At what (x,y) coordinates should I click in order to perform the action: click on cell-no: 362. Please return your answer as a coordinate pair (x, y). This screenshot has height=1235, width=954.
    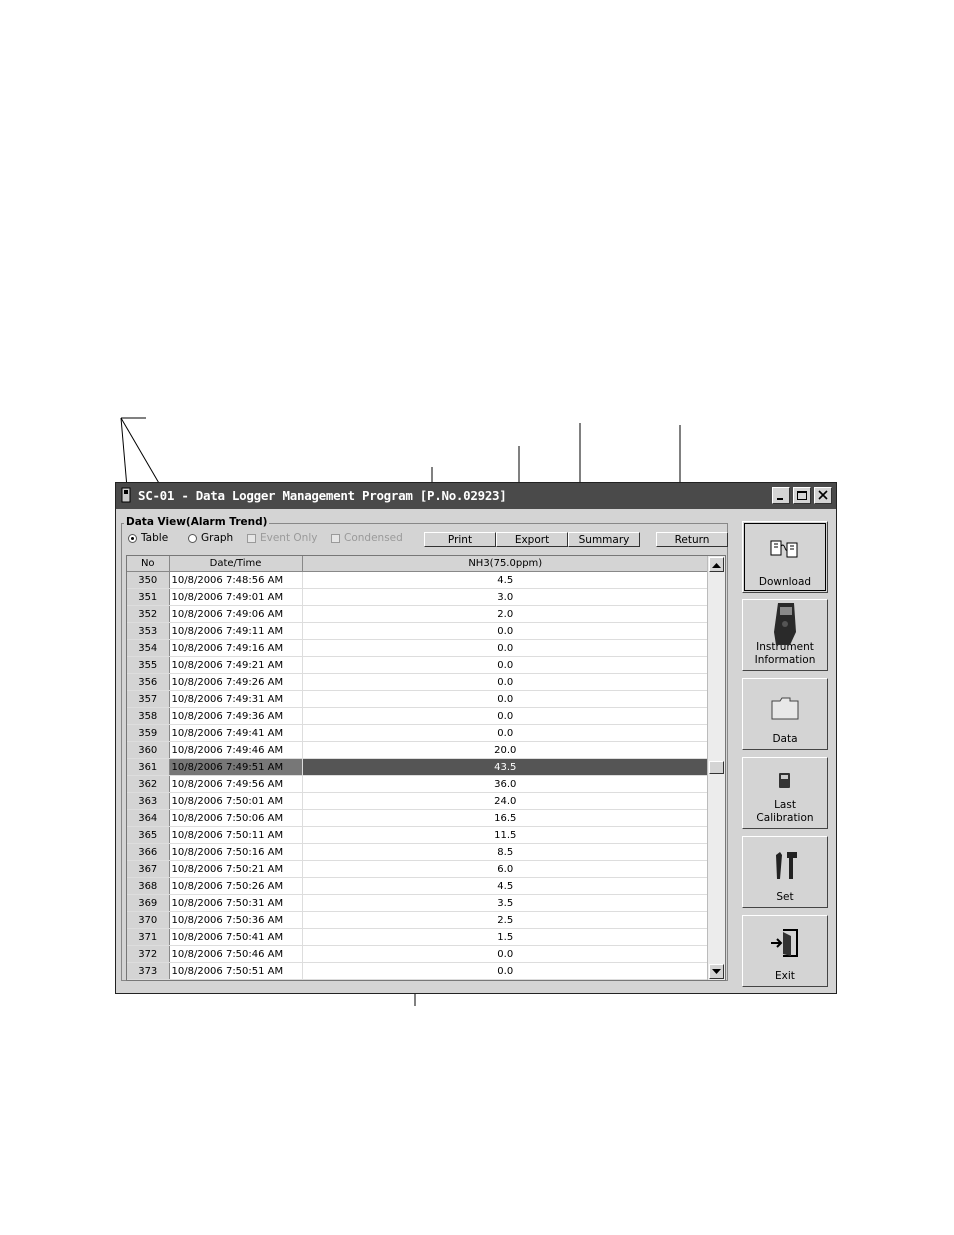
    Looking at the image, I should click on (148, 784).